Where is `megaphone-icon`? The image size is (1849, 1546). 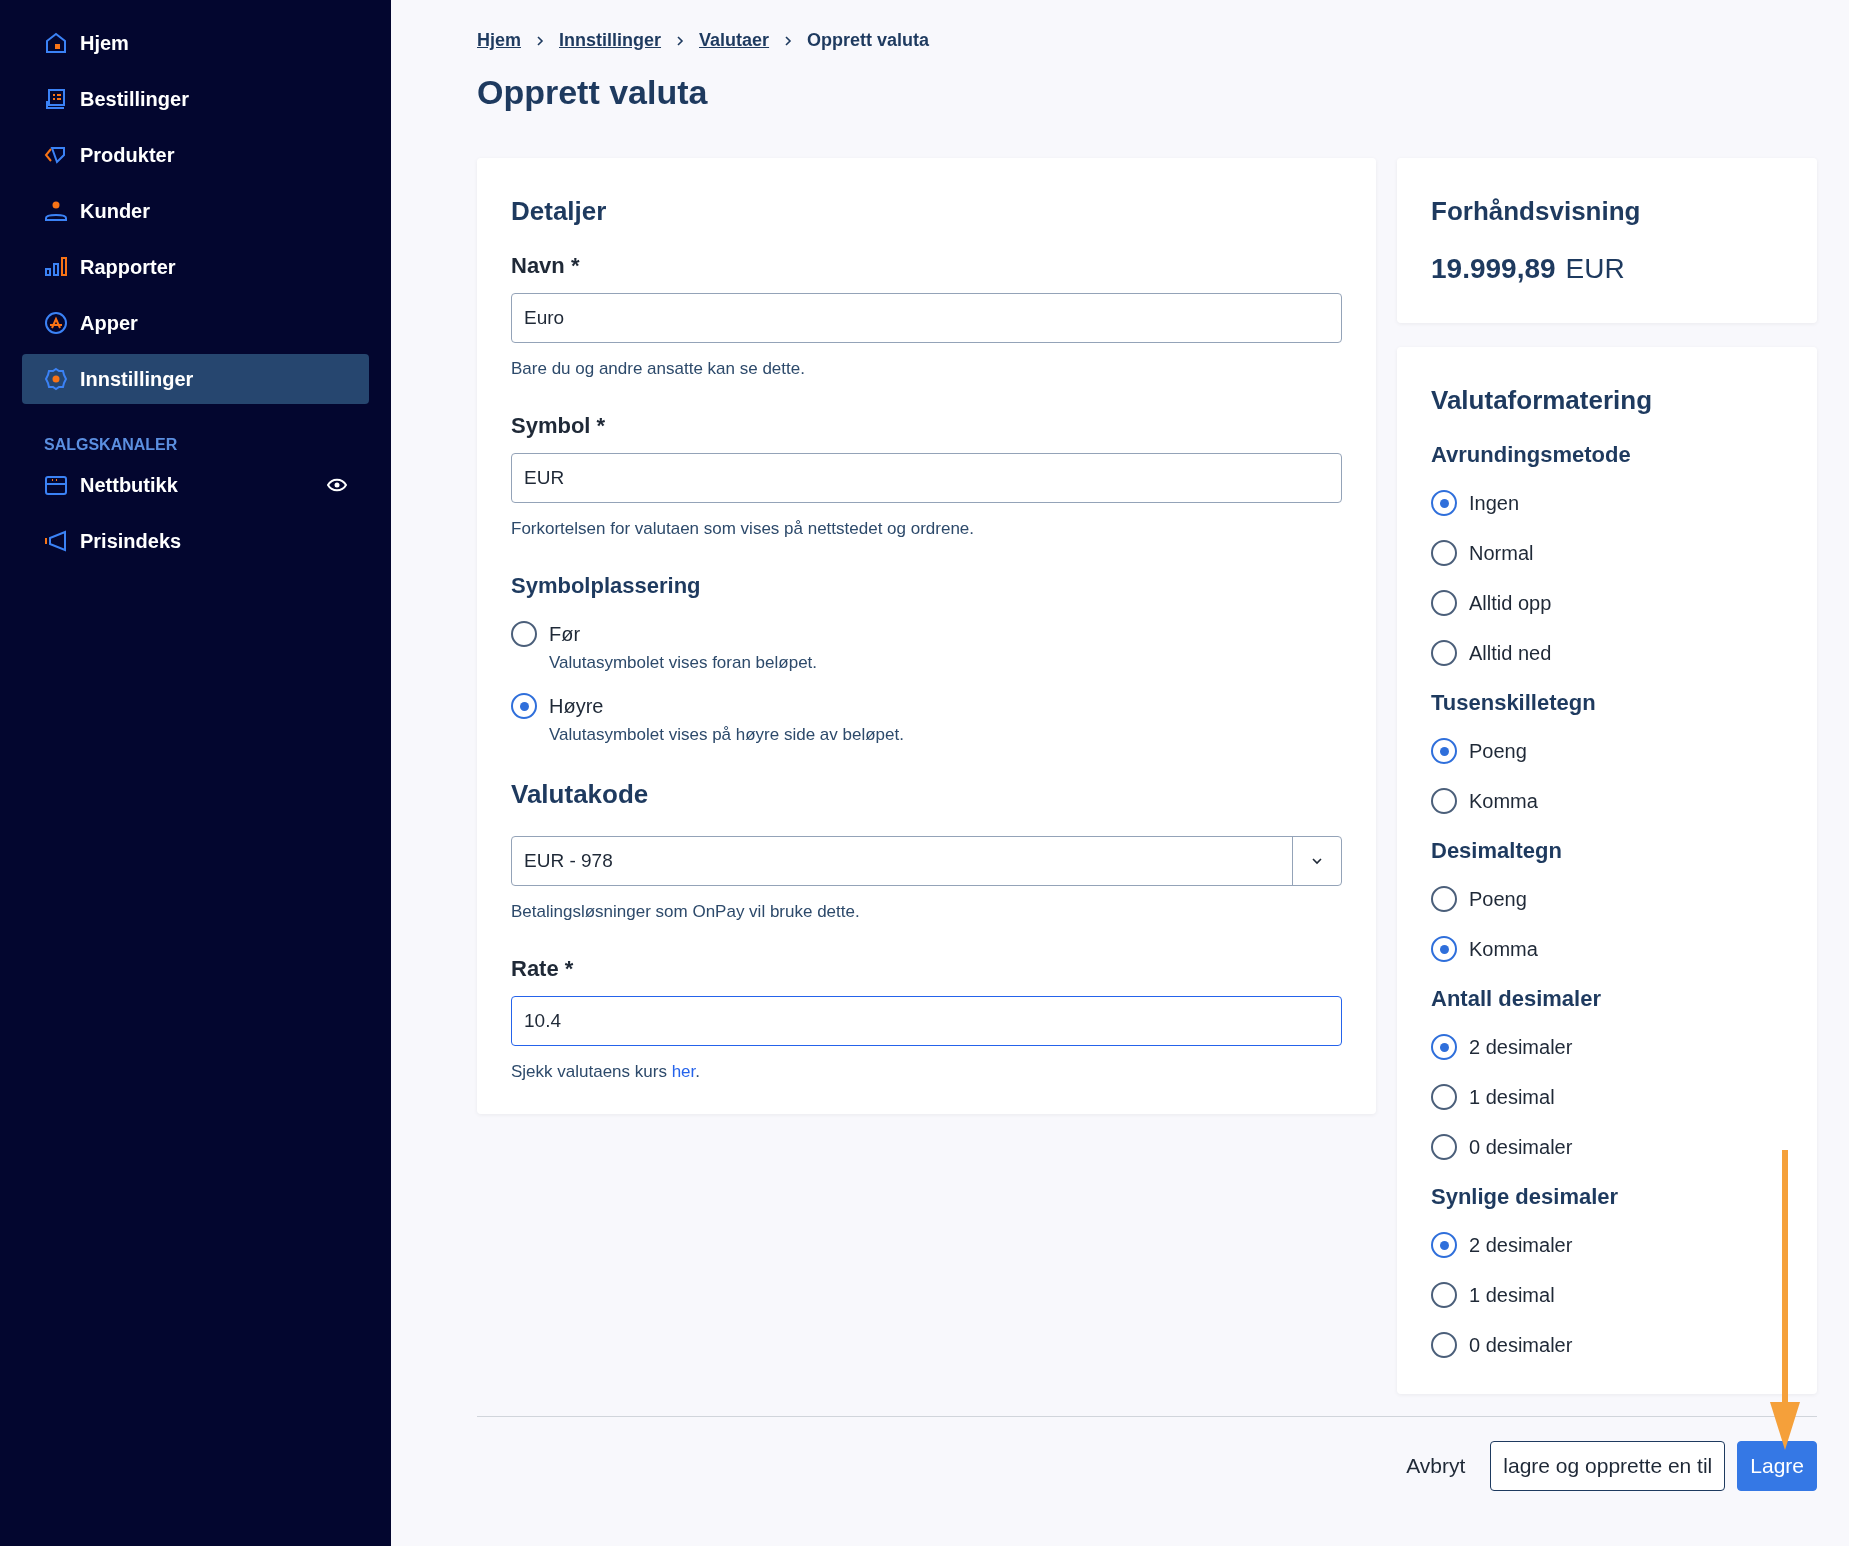
megaphone-icon is located at coordinates (56, 541).